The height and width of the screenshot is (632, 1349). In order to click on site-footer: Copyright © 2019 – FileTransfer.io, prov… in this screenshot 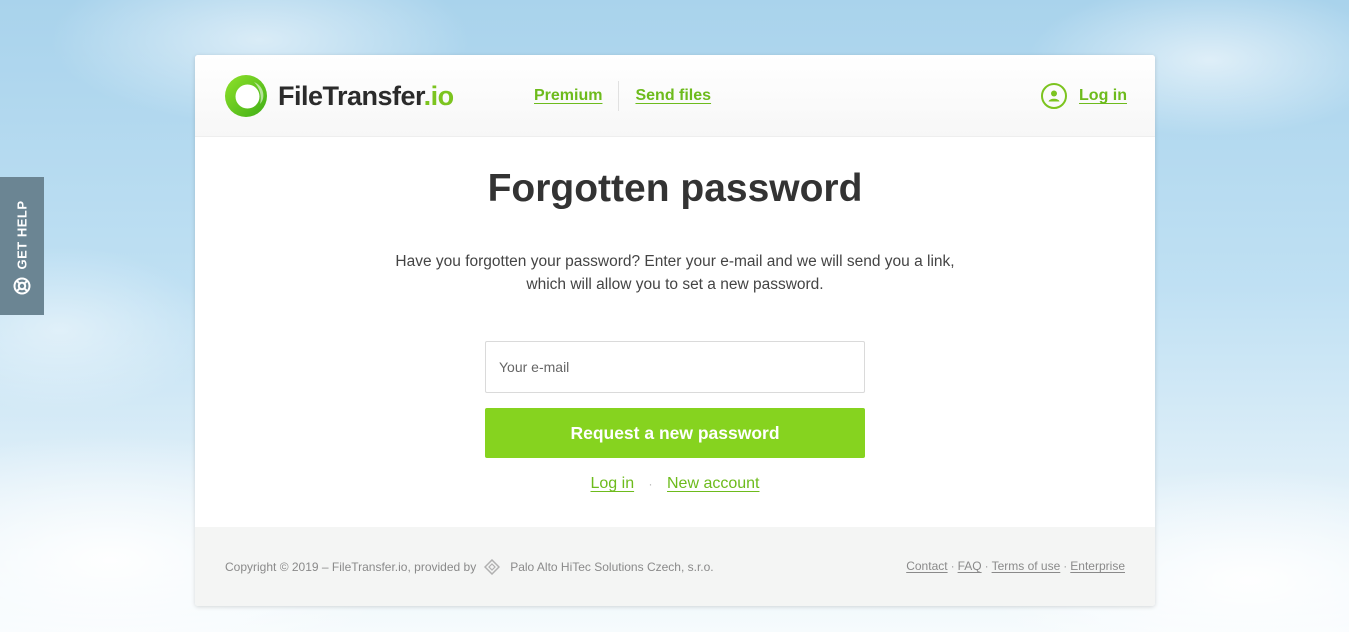, I will do `click(675, 566)`.